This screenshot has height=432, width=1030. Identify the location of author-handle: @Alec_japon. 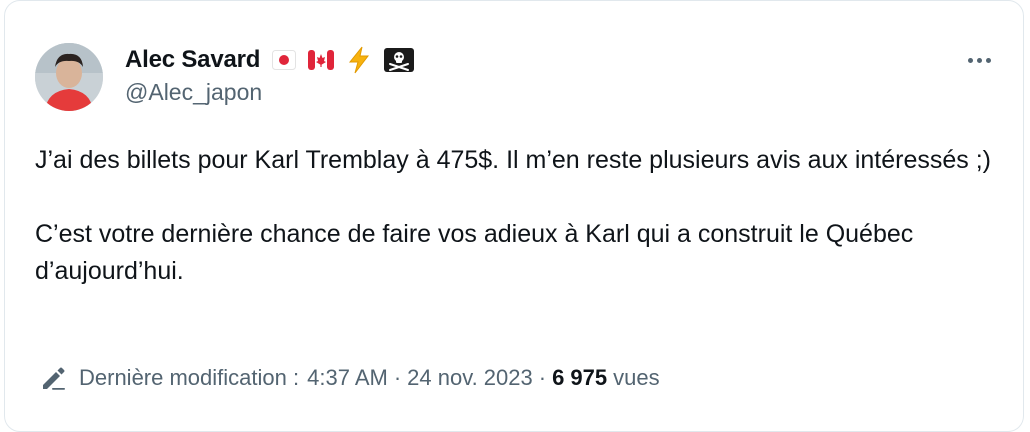
(193, 92).